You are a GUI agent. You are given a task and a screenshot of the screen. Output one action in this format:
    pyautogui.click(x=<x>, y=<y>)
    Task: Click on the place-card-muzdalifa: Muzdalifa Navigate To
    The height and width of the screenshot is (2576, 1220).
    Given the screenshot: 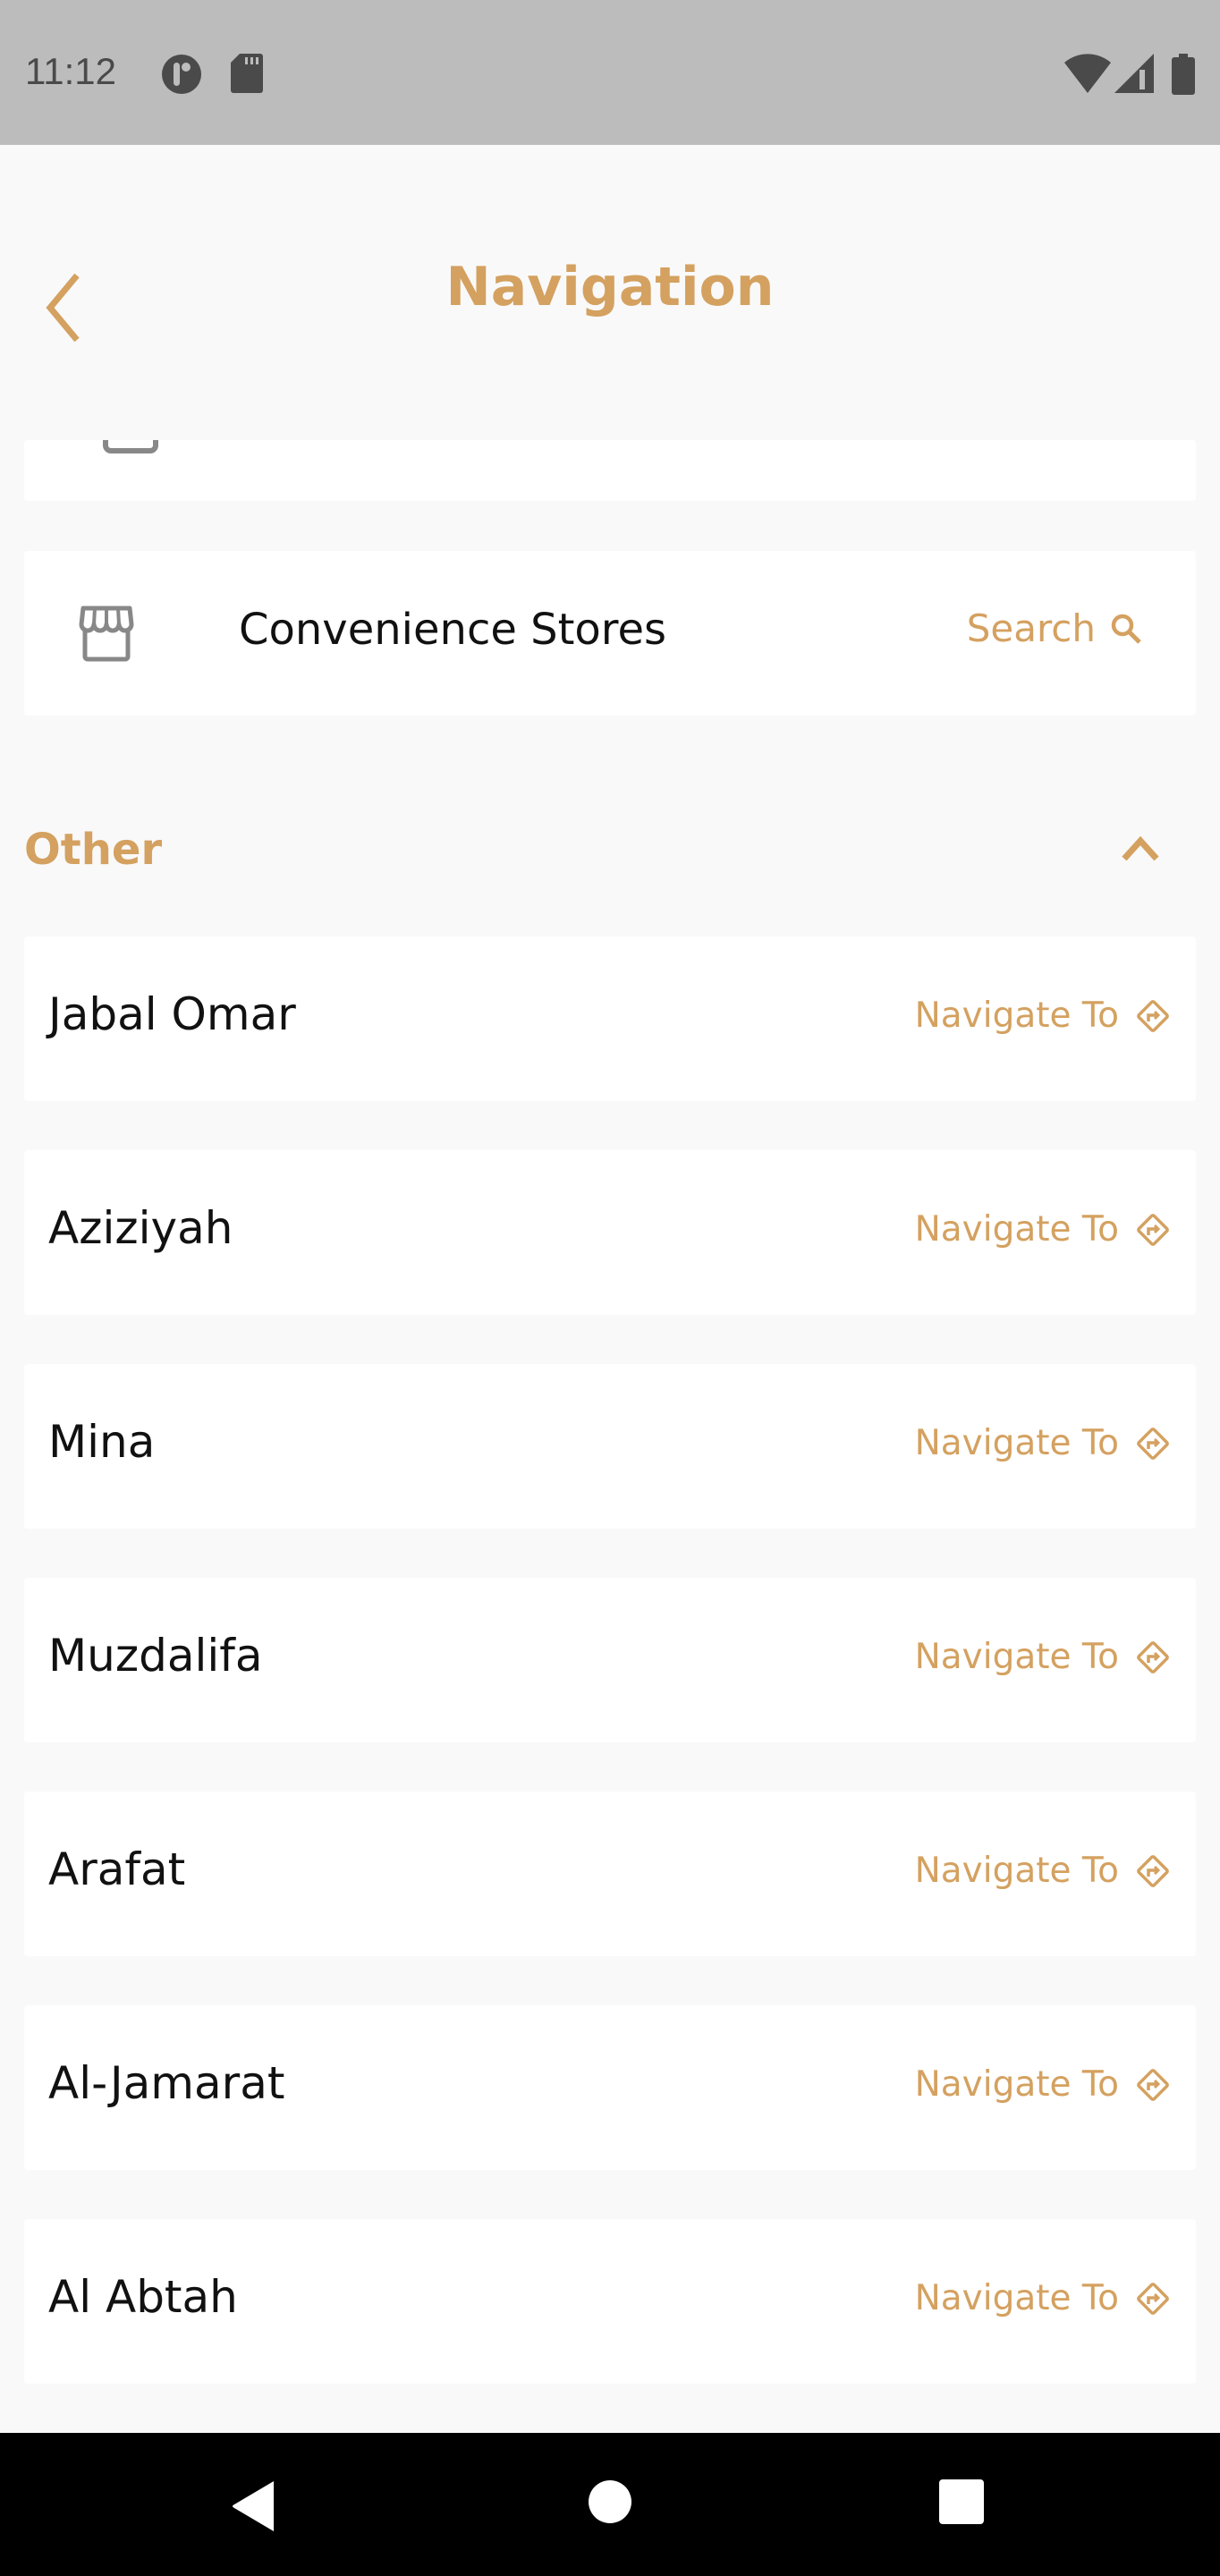 What is the action you would take?
    pyautogui.click(x=610, y=1660)
    